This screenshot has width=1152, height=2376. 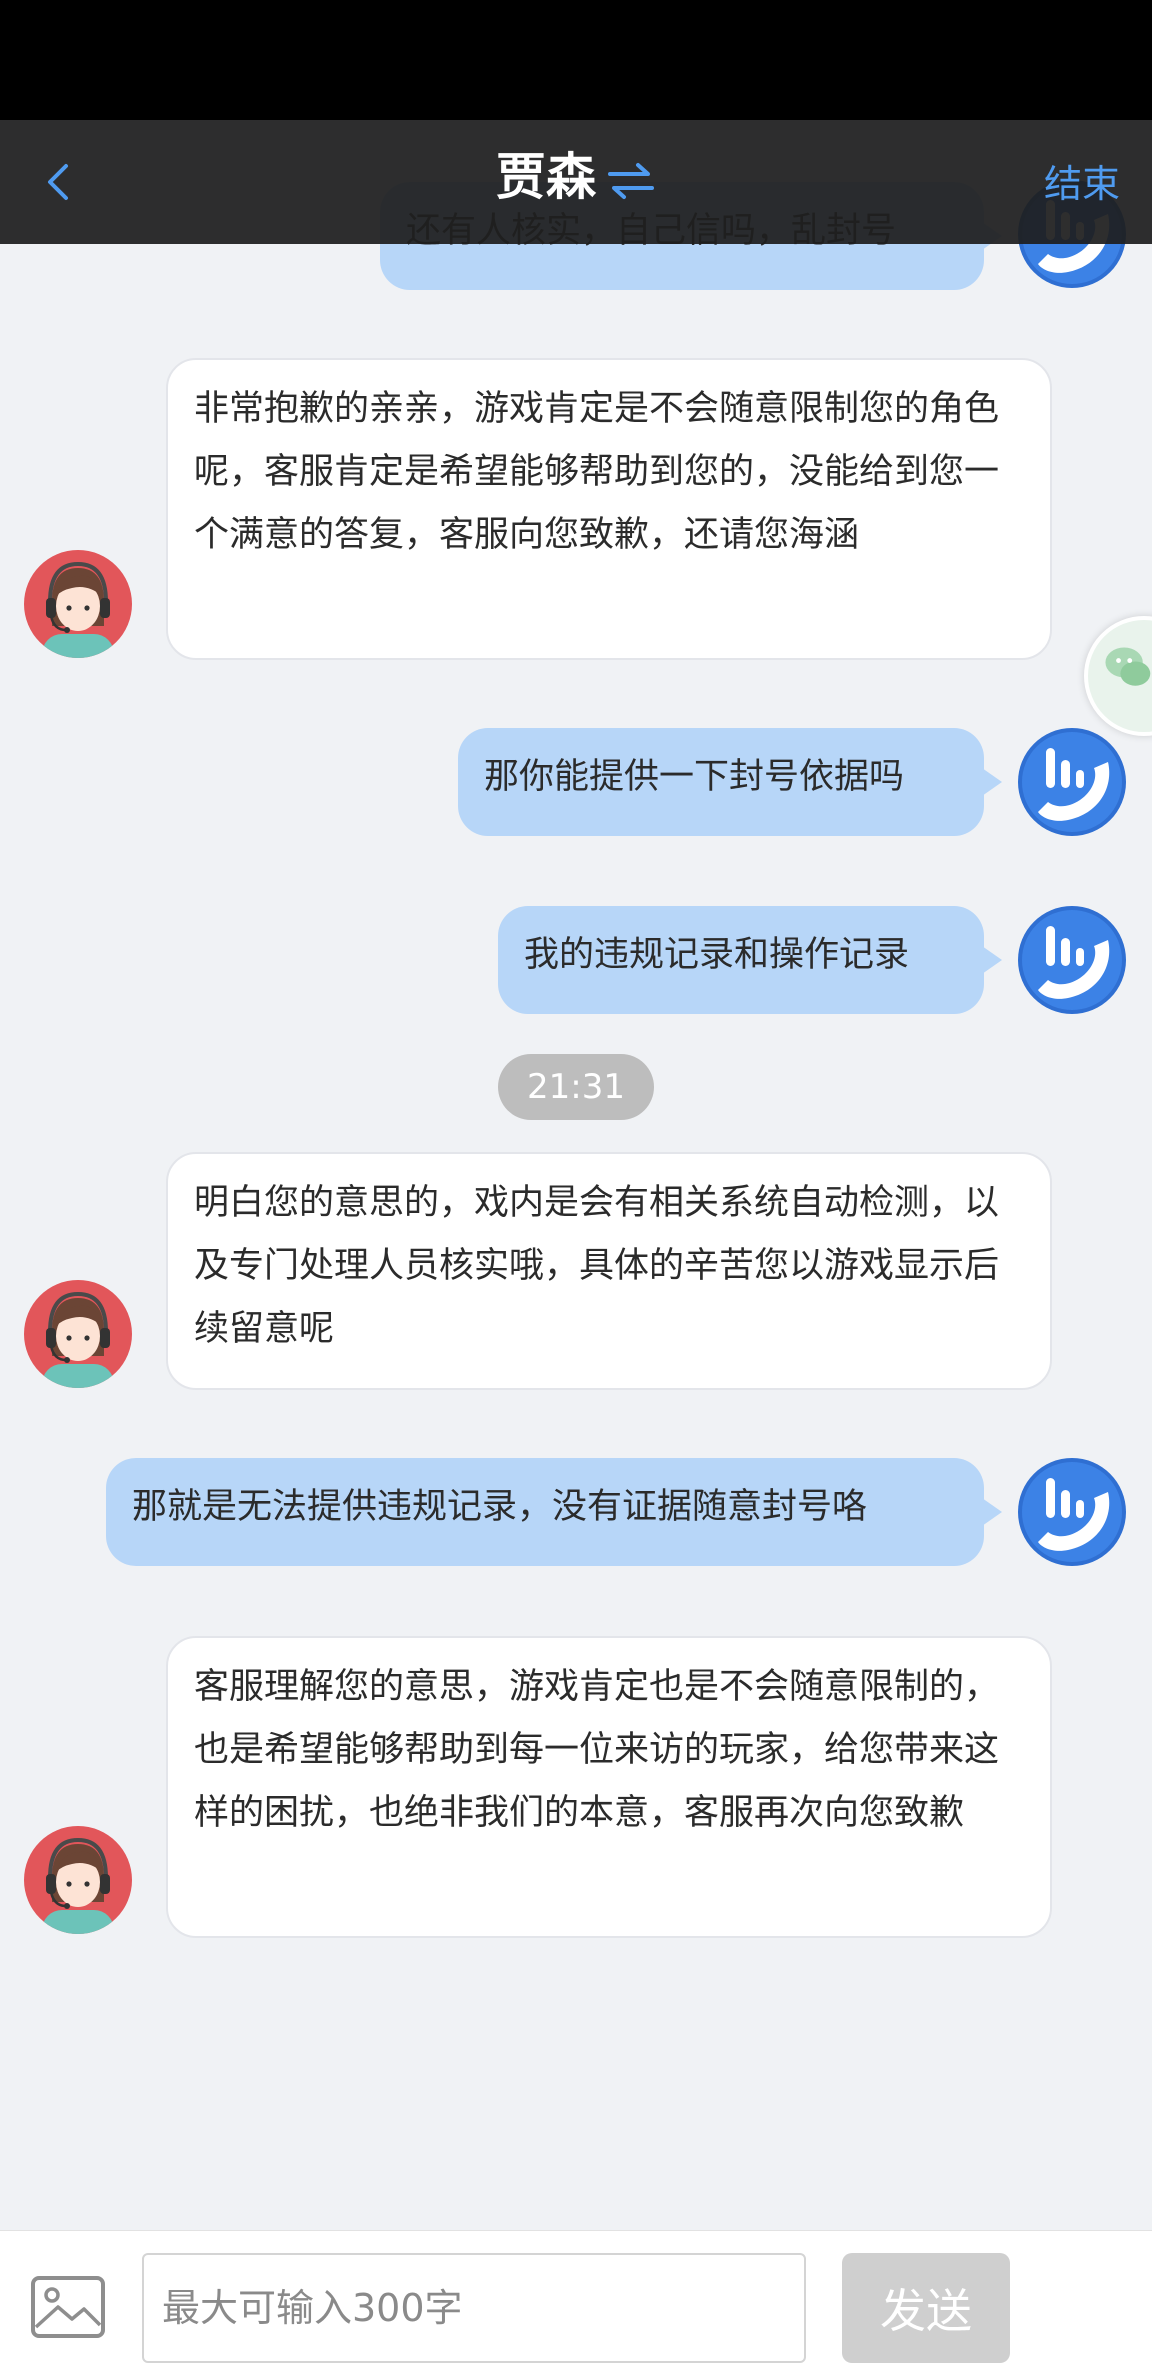 What do you see at coordinates (576, 1087) in the screenshot?
I see `timestamp-badge: 21:31` at bounding box center [576, 1087].